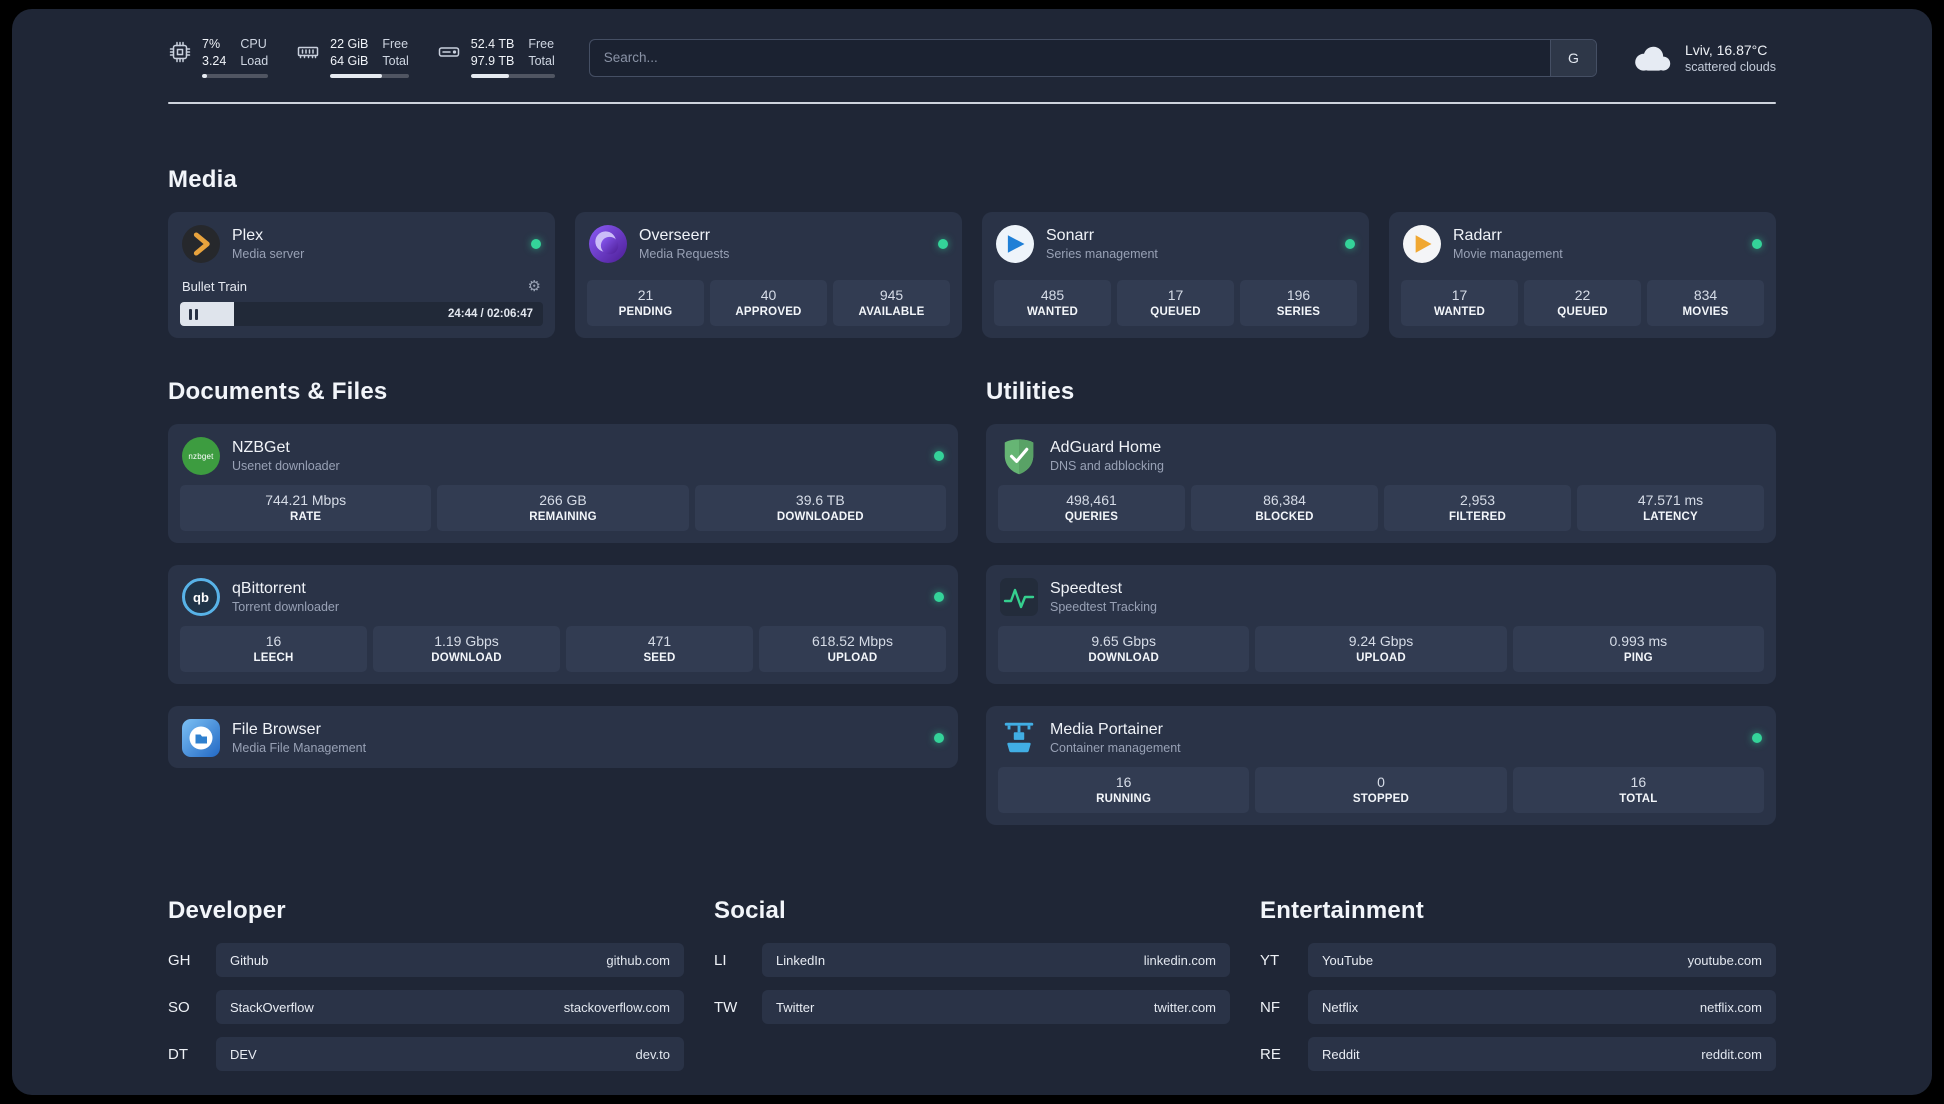  Describe the element at coordinates (1477, 236) in the screenshot. I see `app-name: Radarr` at that location.